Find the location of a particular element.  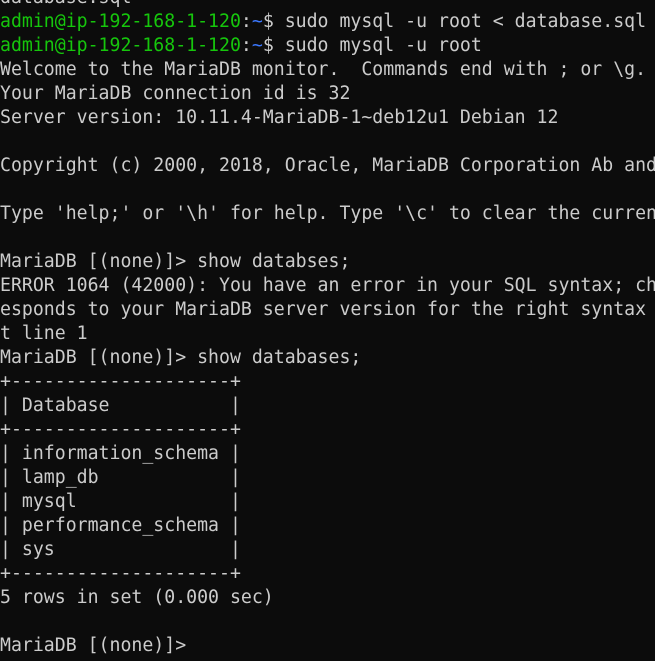

terminal-line: | lamp_db | is located at coordinates (327, 478).